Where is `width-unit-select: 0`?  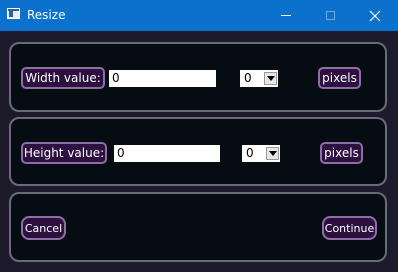
width-unit-select: 0 is located at coordinates (259, 78).